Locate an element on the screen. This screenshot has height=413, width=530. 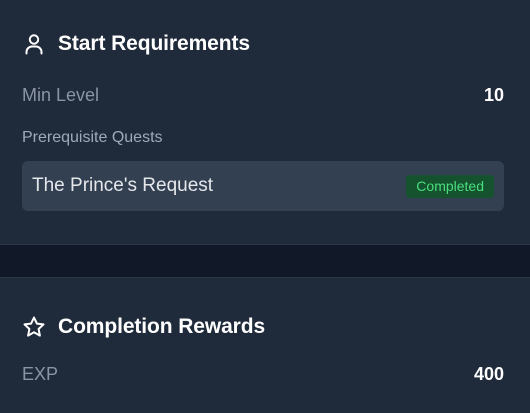
min-level-row: Min Level 10 is located at coordinates (263, 95).